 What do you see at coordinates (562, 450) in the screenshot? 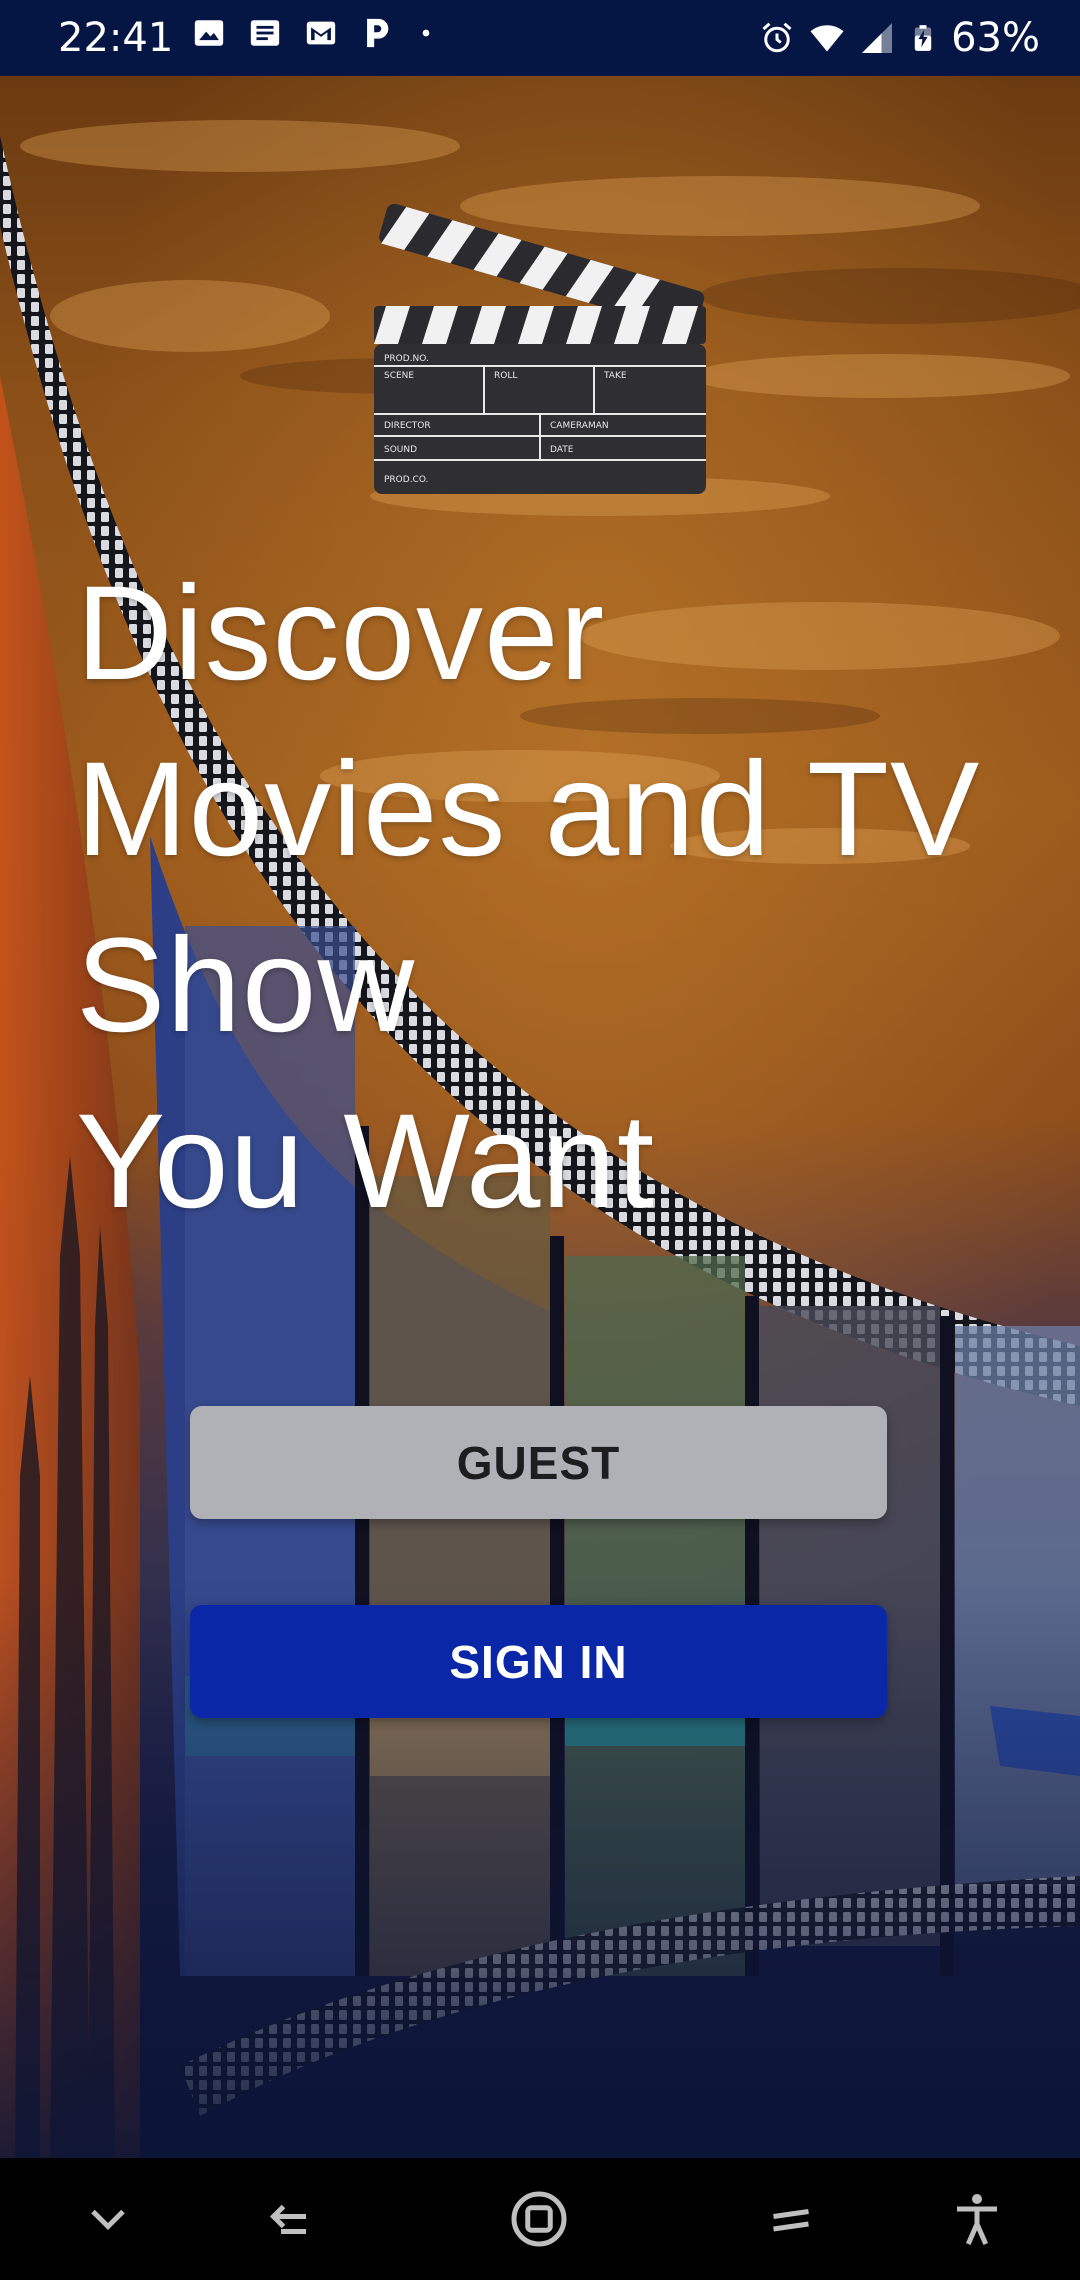
I see `clapper-date: DATE` at bounding box center [562, 450].